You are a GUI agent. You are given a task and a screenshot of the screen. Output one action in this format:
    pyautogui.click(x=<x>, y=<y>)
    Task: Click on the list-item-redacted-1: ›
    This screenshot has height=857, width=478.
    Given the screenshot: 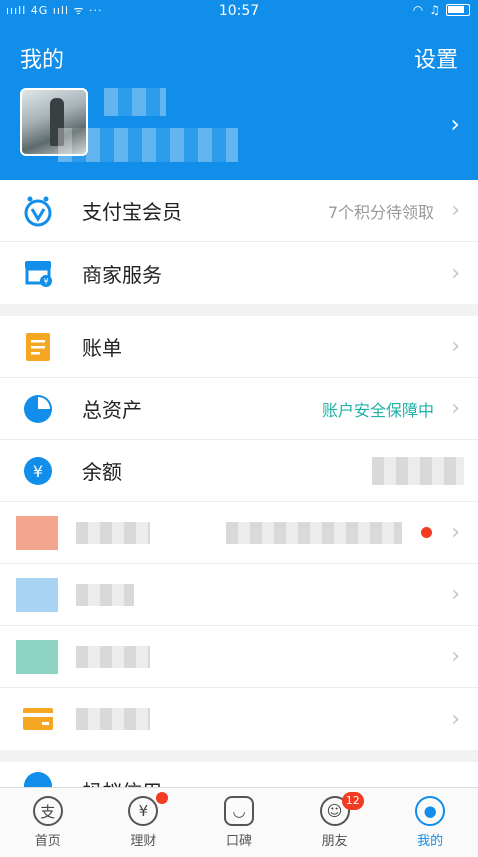 What is the action you would take?
    pyautogui.click(x=239, y=533)
    